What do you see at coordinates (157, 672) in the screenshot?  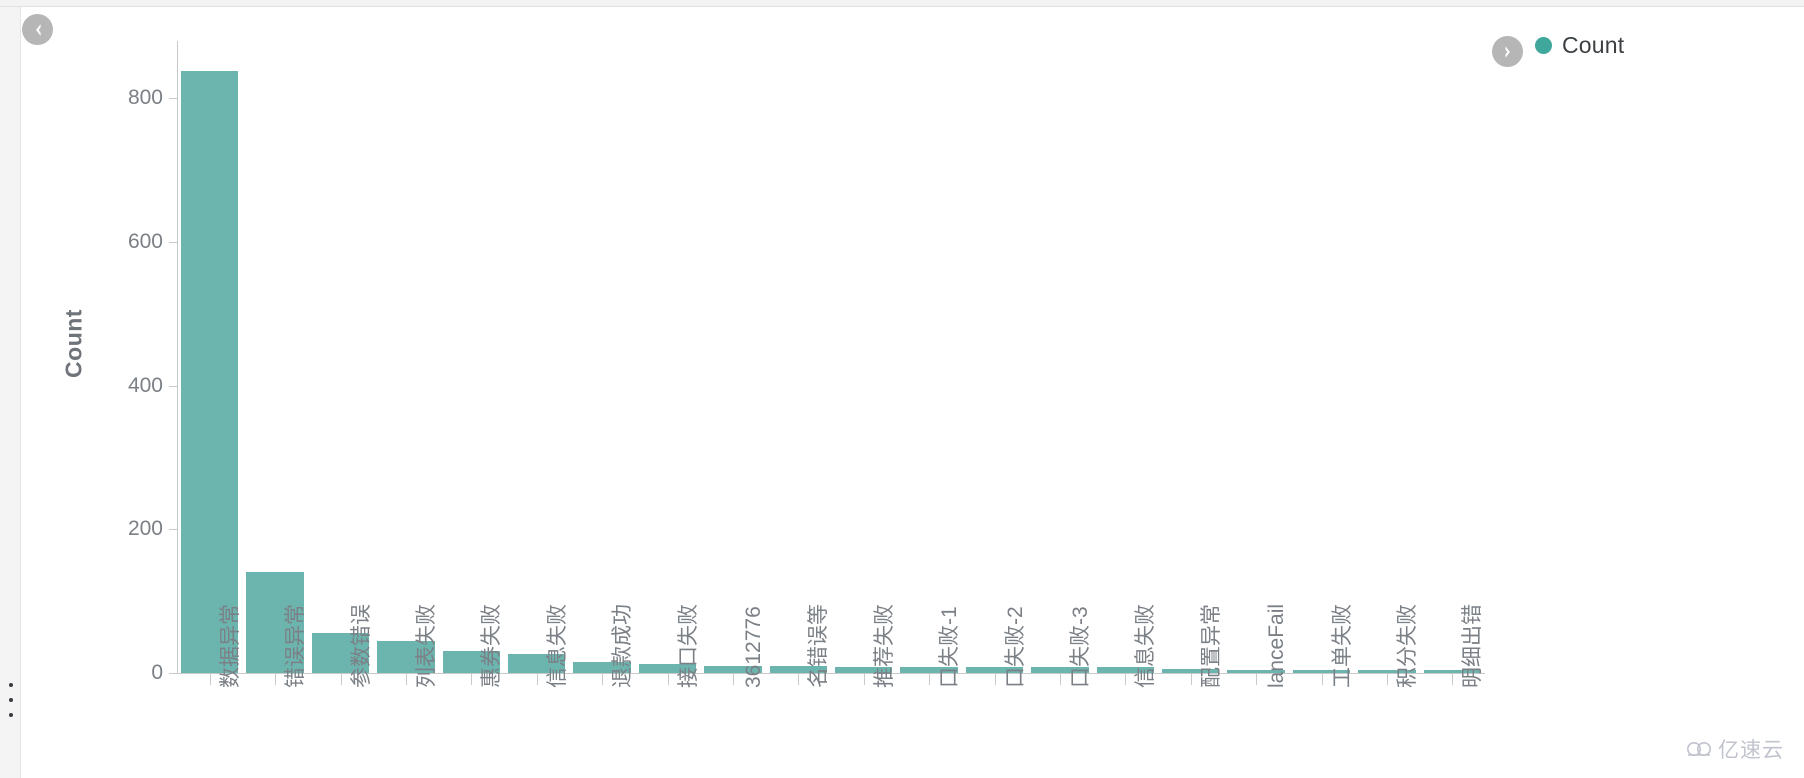 I see `y-tick-label: 0` at bounding box center [157, 672].